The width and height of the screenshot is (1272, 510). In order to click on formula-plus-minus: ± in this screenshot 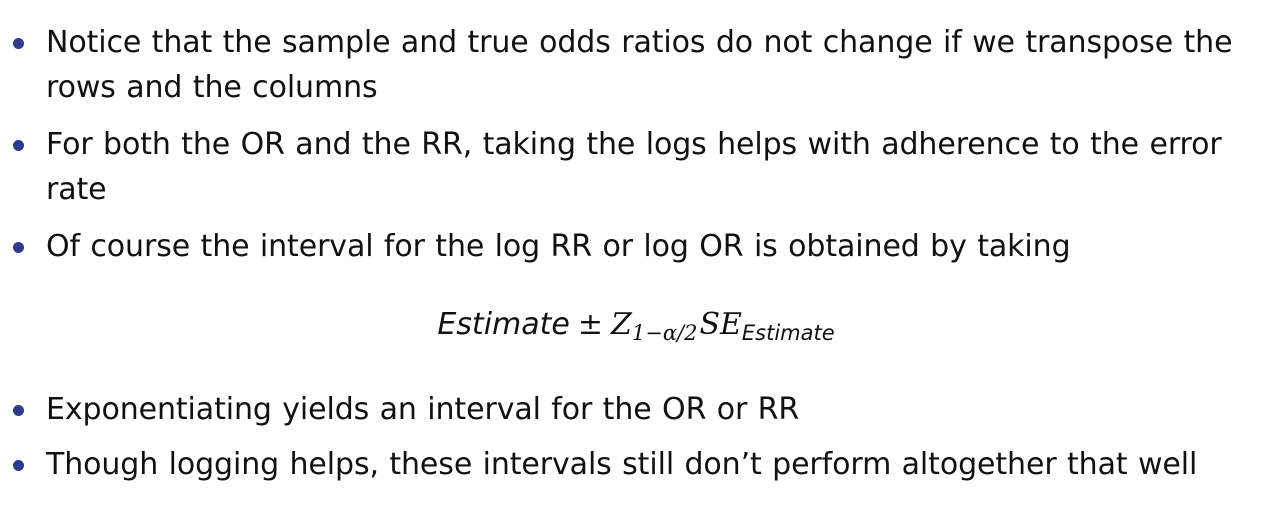, I will do `click(590, 324)`.